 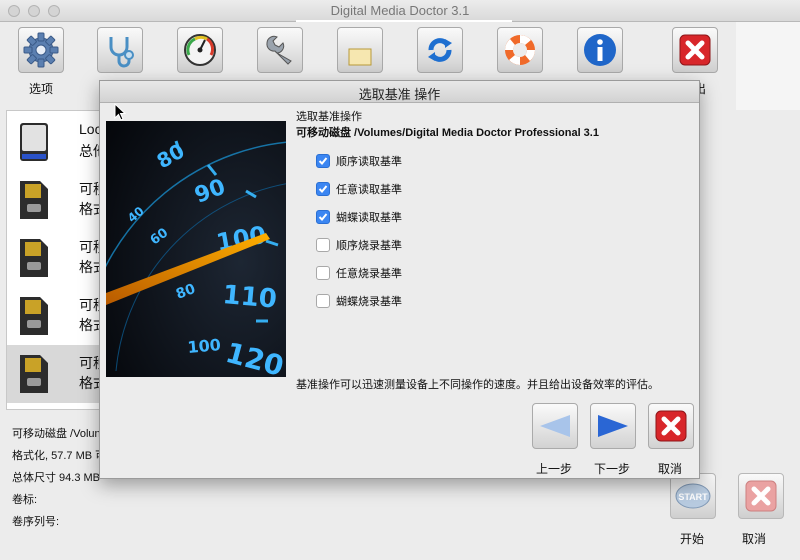 I want to click on prev-label: 上一步, so click(x=554, y=469).